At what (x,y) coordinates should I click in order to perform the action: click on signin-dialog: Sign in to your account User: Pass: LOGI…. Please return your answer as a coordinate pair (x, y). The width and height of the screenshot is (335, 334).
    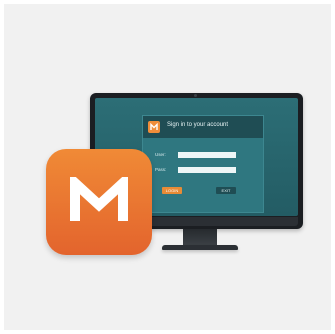
    Looking at the image, I should click on (203, 164).